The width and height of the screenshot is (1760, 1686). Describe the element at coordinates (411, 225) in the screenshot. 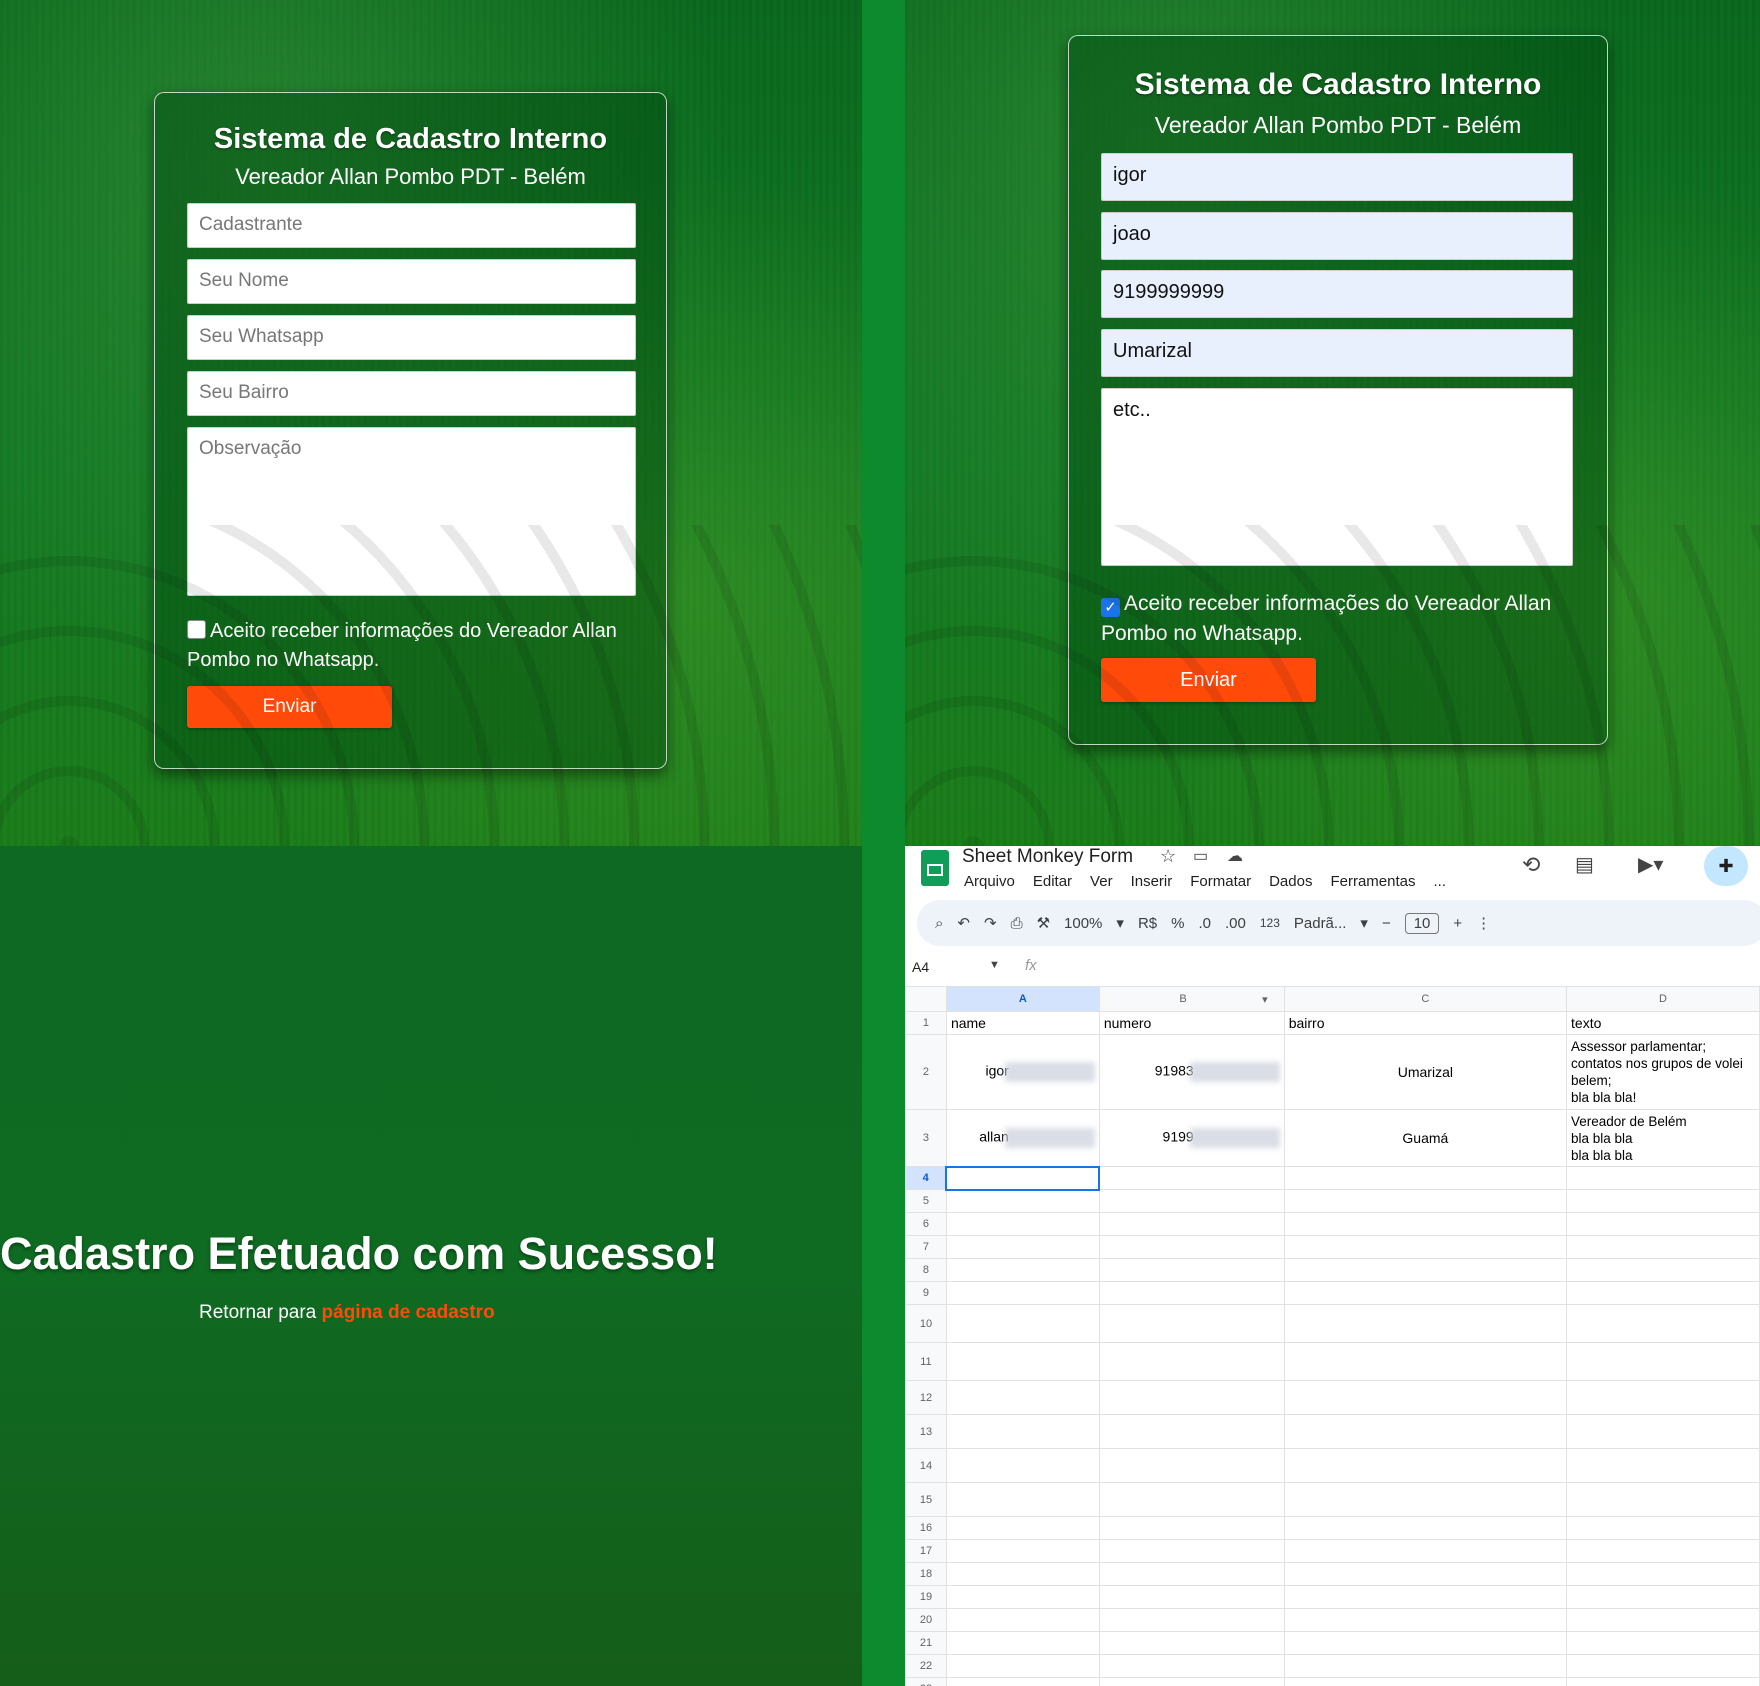

I see `cadastrante-input: Cadastrante` at that location.